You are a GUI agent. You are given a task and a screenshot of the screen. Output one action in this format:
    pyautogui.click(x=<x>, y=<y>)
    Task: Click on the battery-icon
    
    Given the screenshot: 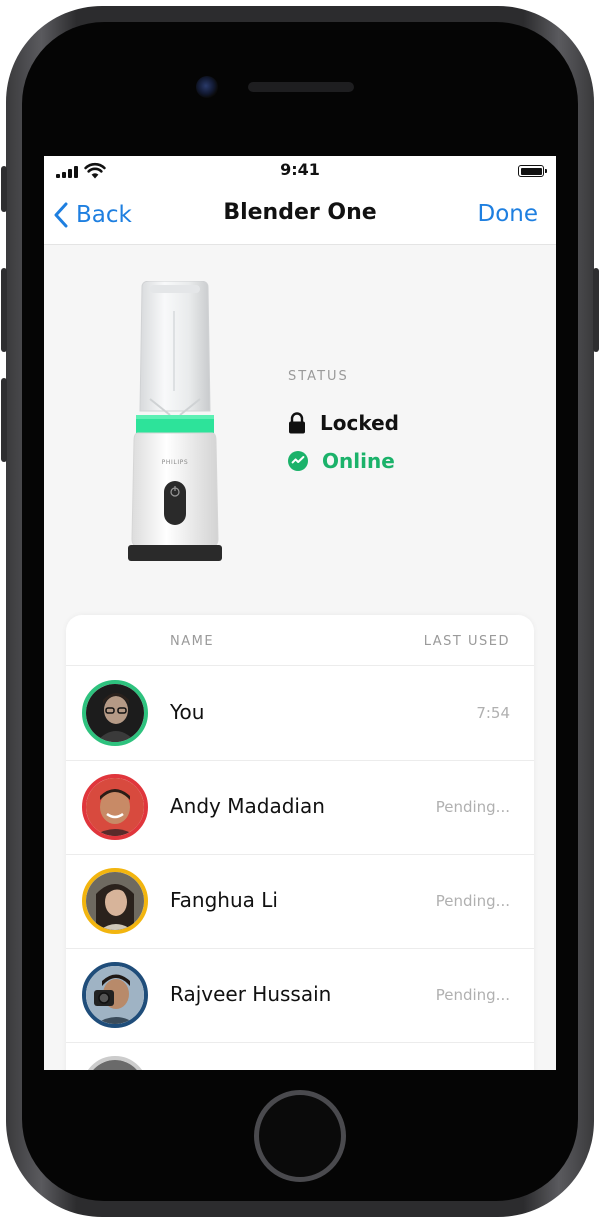 What is the action you would take?
    pyautogui.click(x=532, y=171)
    